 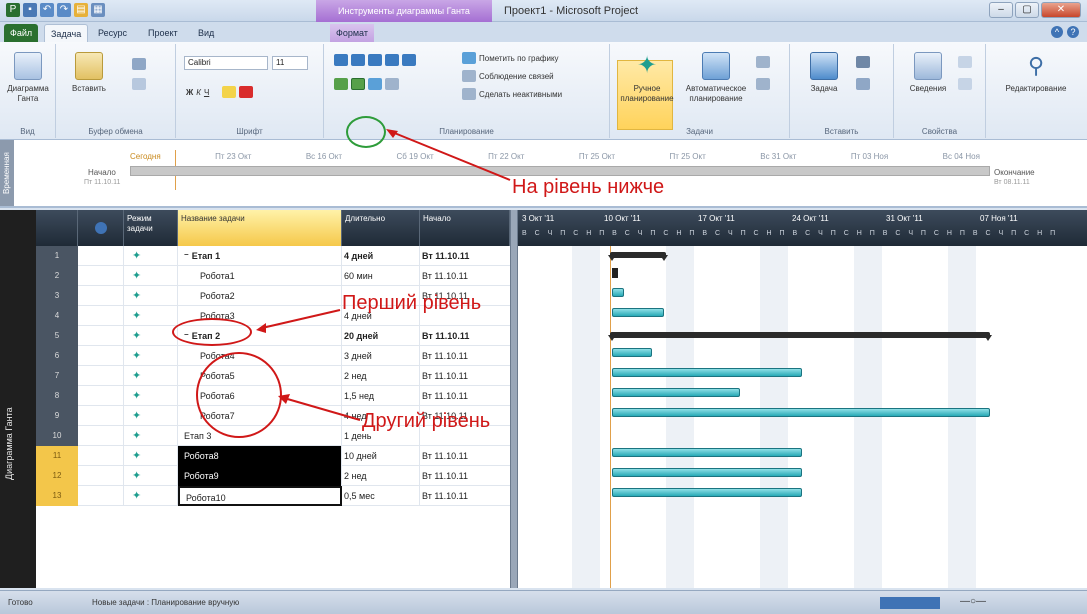 What do you see at coordinates (30, 10) in the screenshot?
I see `save-icon: ▪` at bounding box center [30, 10].